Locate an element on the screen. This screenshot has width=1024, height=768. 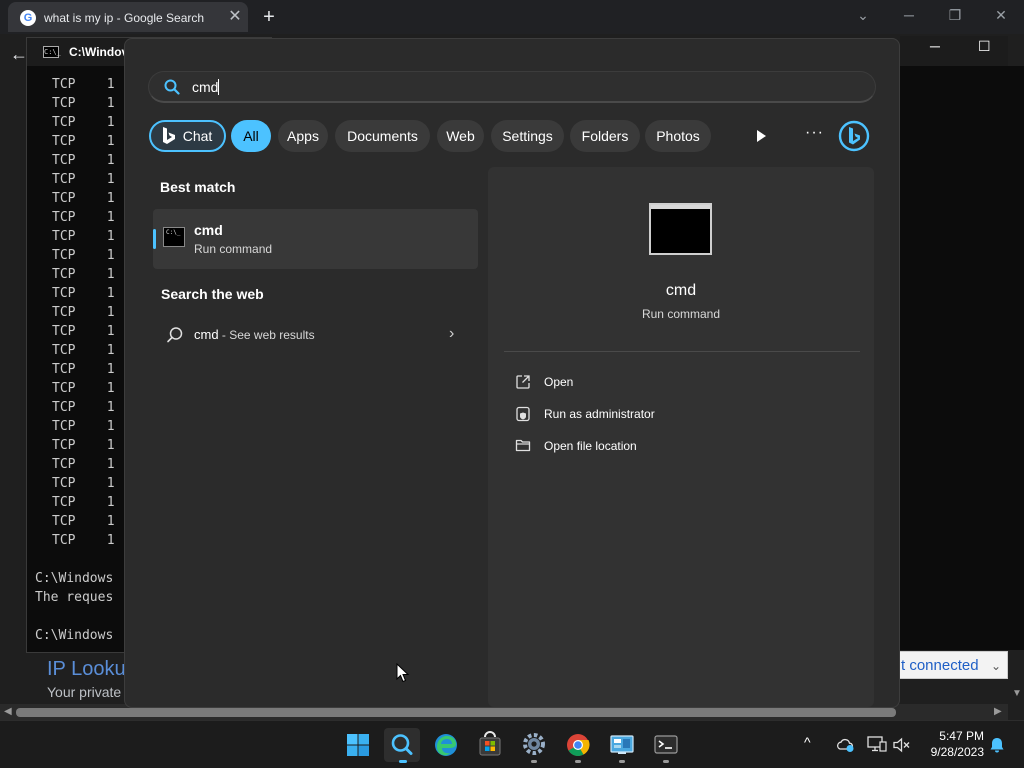
open-external-icon is located at coordinates (523, 382).